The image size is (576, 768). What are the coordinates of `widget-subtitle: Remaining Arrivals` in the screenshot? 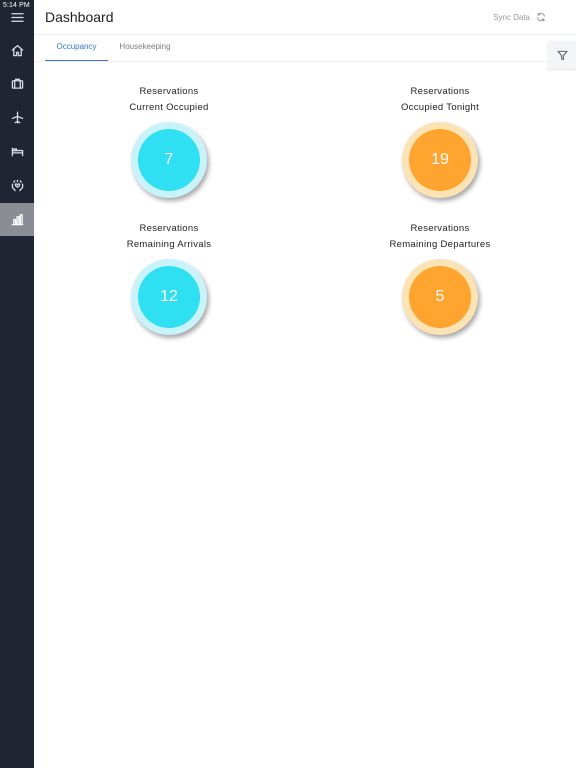 It's located at (169, 244).